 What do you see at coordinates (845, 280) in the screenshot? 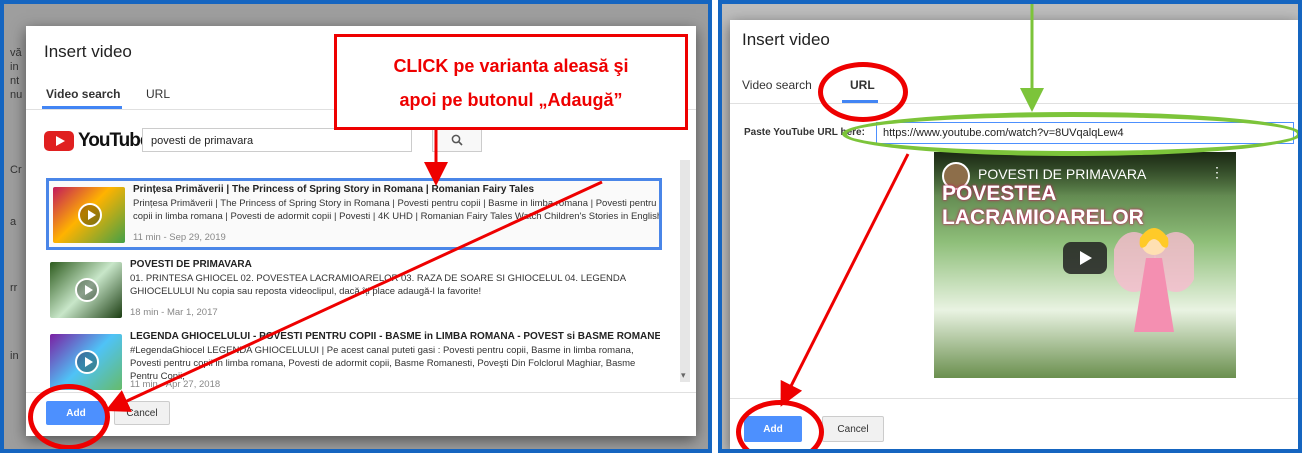
I see `arrow-to-add-button` at bounding box center [845, 280].